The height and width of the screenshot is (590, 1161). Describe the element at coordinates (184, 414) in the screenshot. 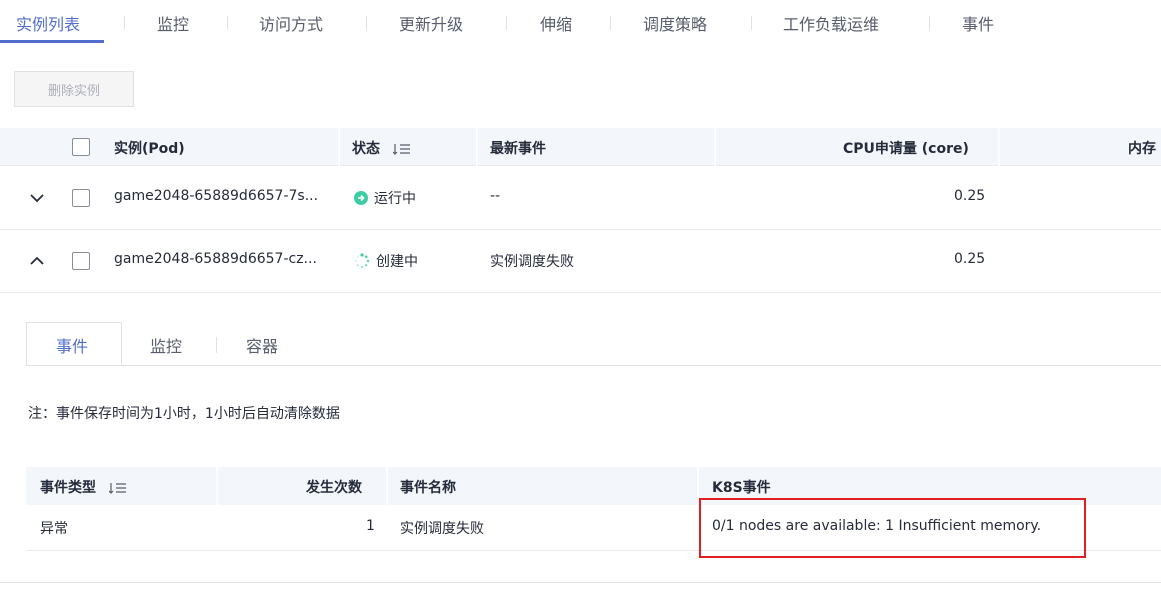

I see `retention-note: 注：事件保存时间为1小时，1小时后自动清除数据` at that location.